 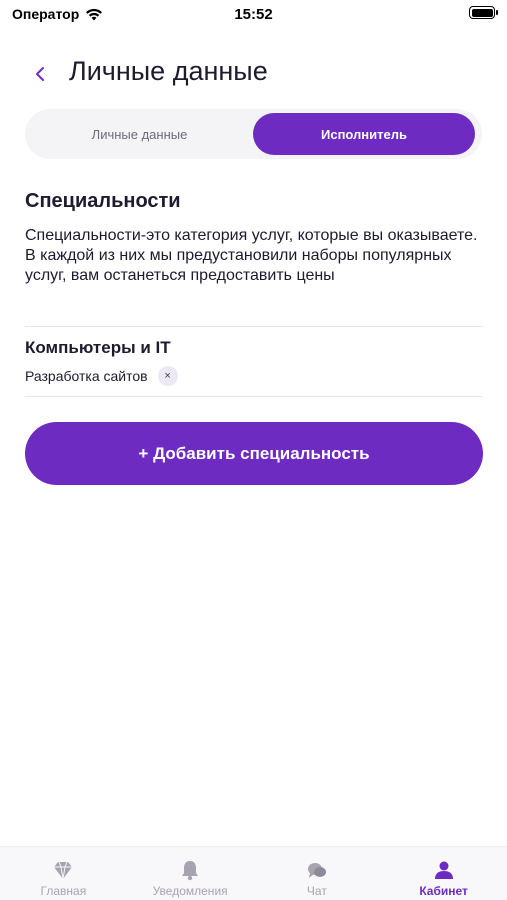 What do you see at coordinates (190, 891) in the screenshot?
I see `tab-label: Уведомления` at bounding box center [190, 891].